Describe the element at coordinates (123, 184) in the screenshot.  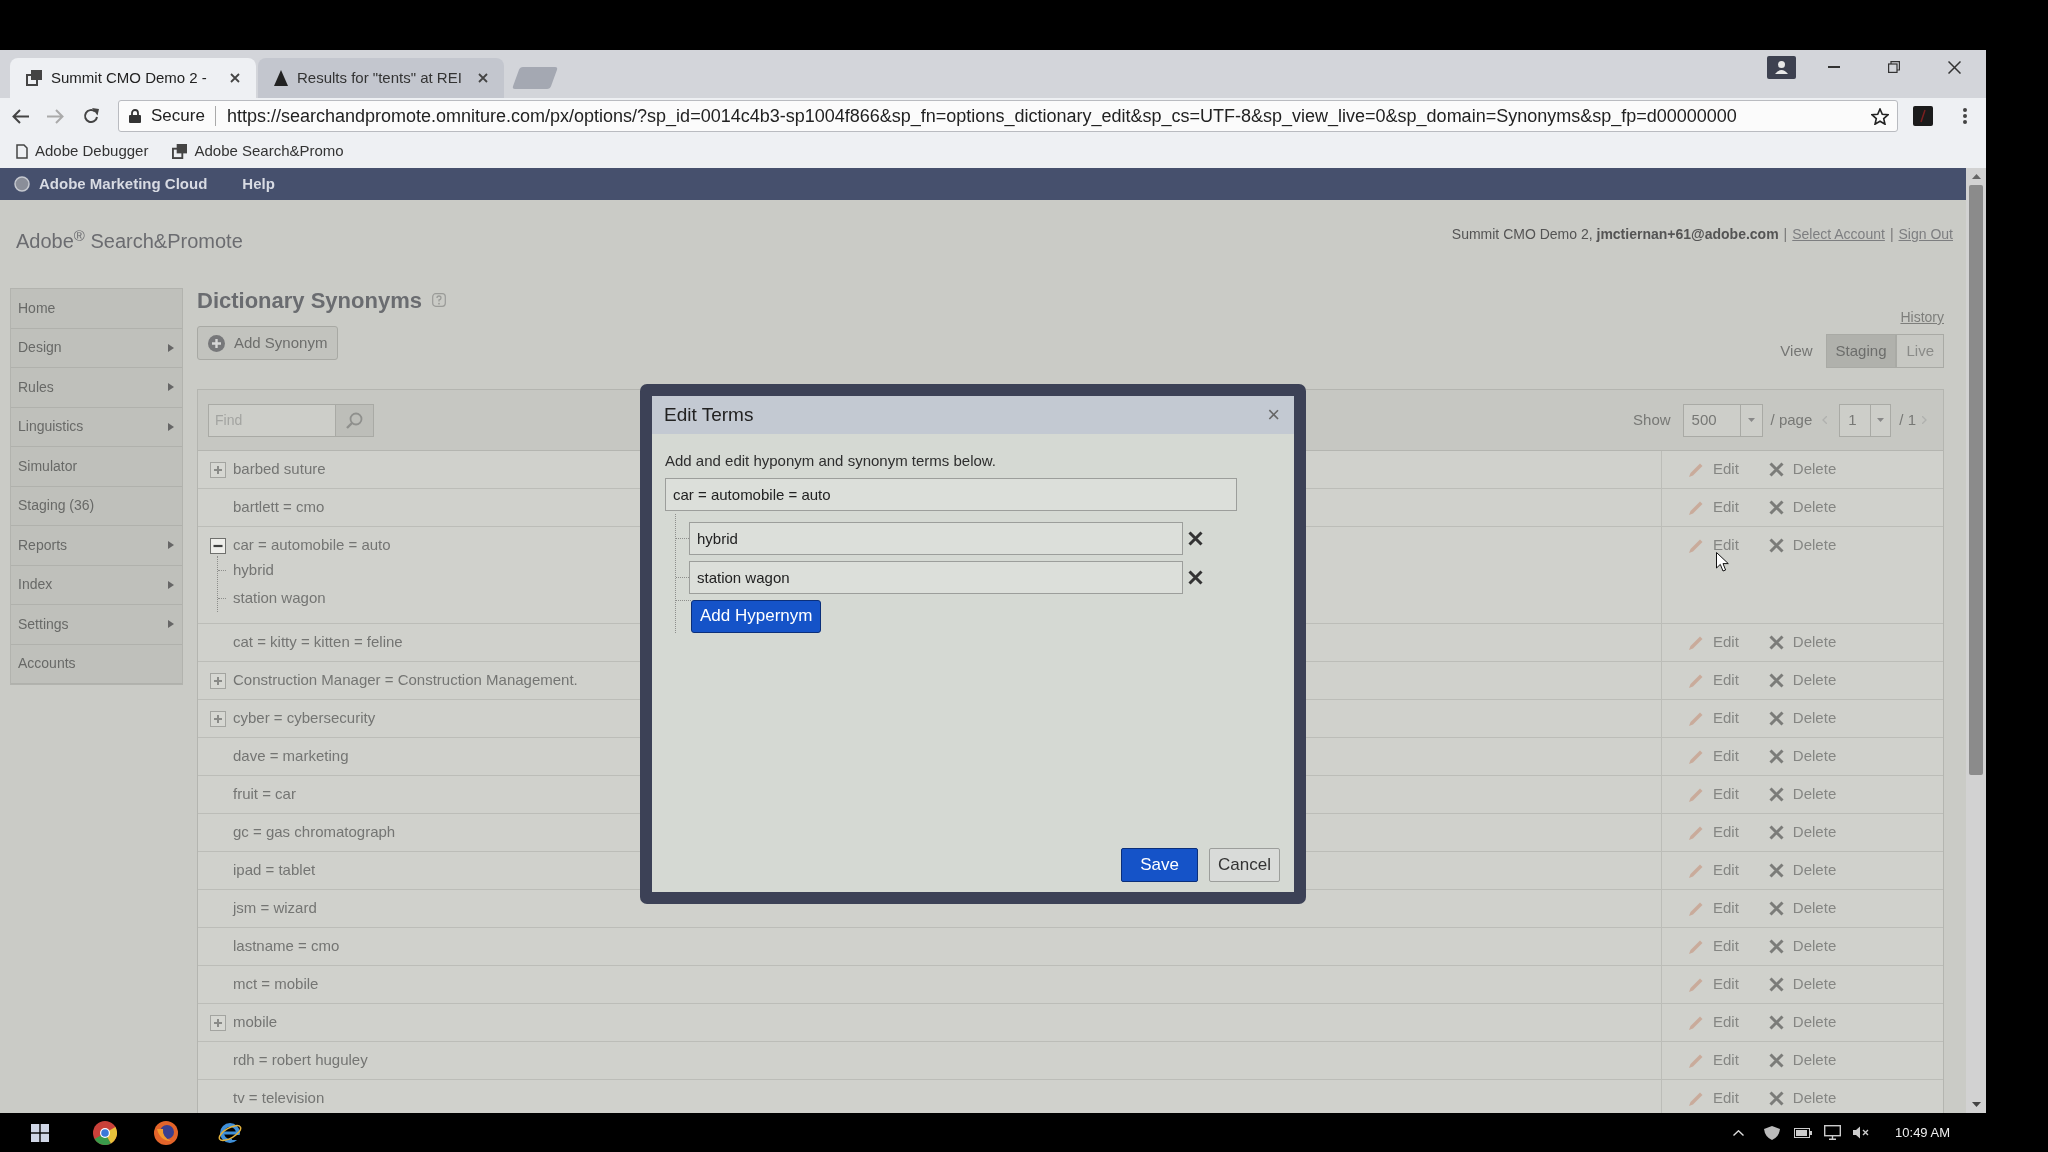
I see `brand-link: Adobe Marketing Cloud` at that location.